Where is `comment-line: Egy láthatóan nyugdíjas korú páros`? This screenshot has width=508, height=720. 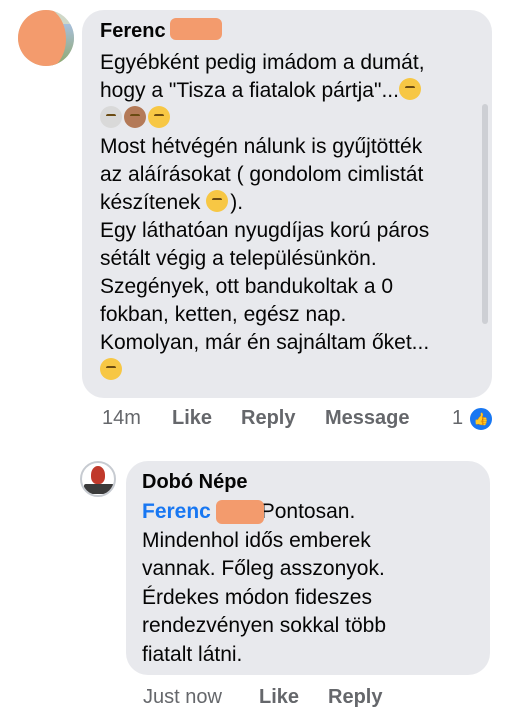 comment-line: Egy láthatóan nyugdíjas korú páros is located at coordinates (265, 230).